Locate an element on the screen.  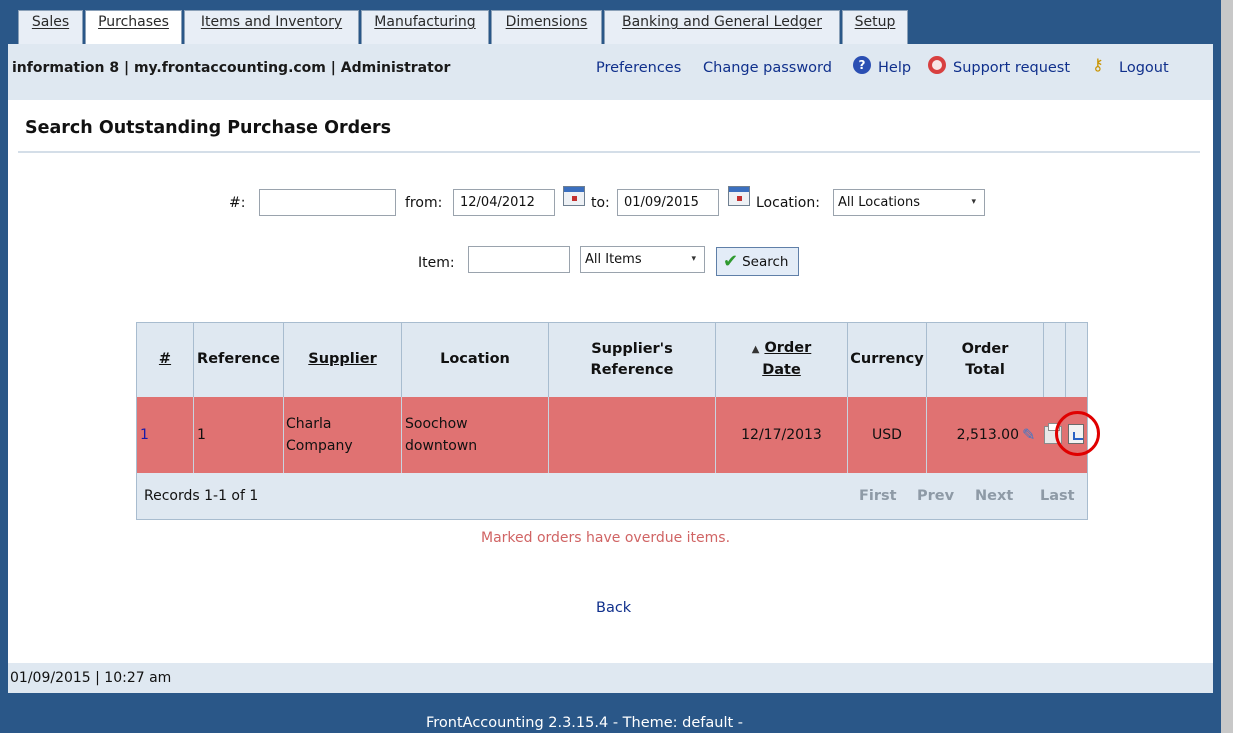
change-password-link: Change password is located at coordinates (767, 68).